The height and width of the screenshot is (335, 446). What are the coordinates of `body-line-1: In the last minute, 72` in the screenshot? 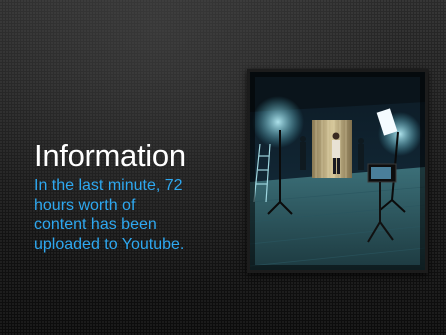 It's located at (108, 185).